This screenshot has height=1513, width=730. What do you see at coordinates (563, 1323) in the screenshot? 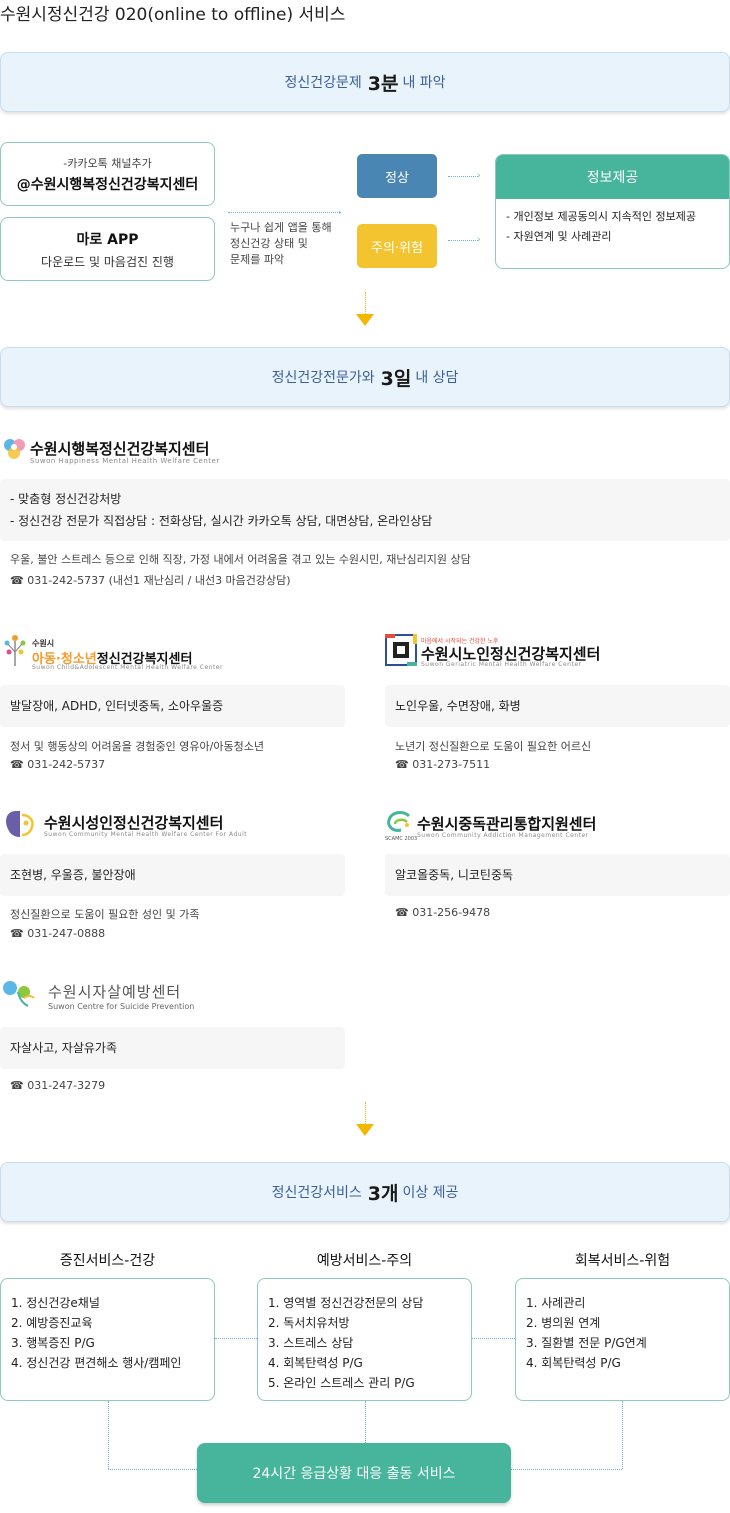
I see `service-item: 2. 병의원 연계` at bounding box center [563, 1323].